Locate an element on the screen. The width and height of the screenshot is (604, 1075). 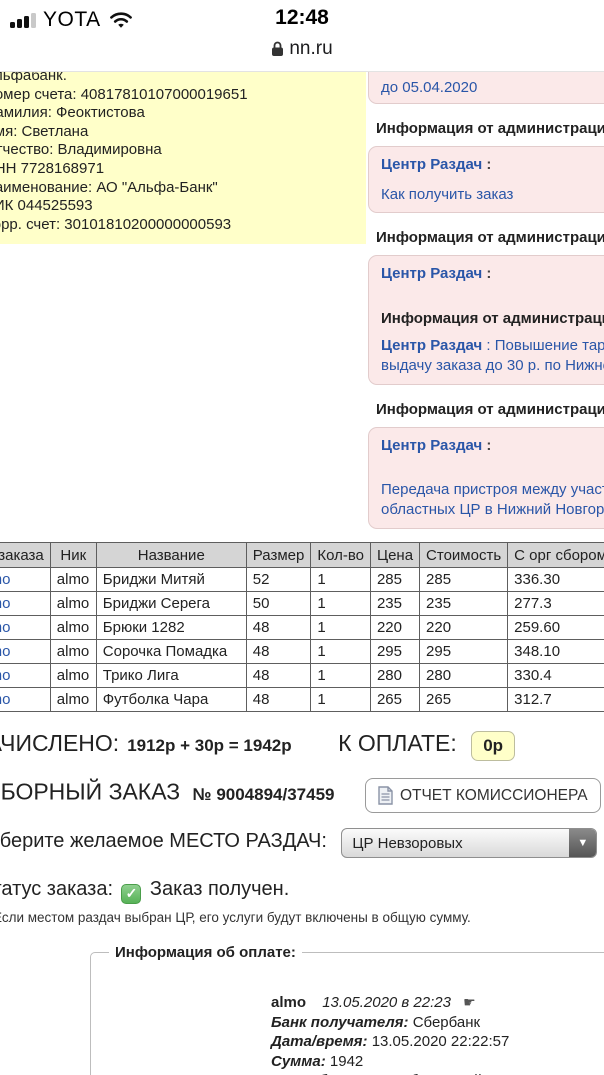
col-header-cost: Стоимость is located at coordinates (464, 555).